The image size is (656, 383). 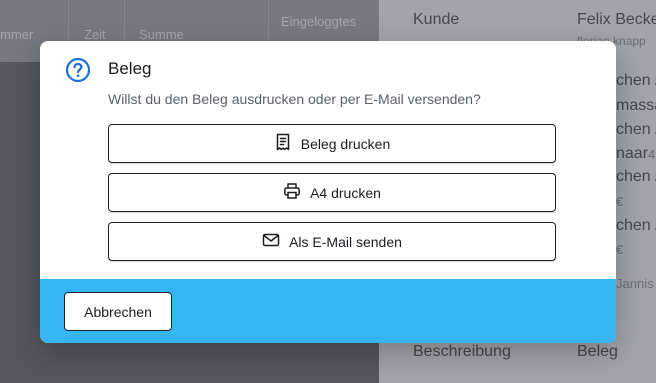 What do you see at coordinates (118, 311) in the screenshot?
I see `cancel-button: Abbrechen` at bounding box center [118, 311].